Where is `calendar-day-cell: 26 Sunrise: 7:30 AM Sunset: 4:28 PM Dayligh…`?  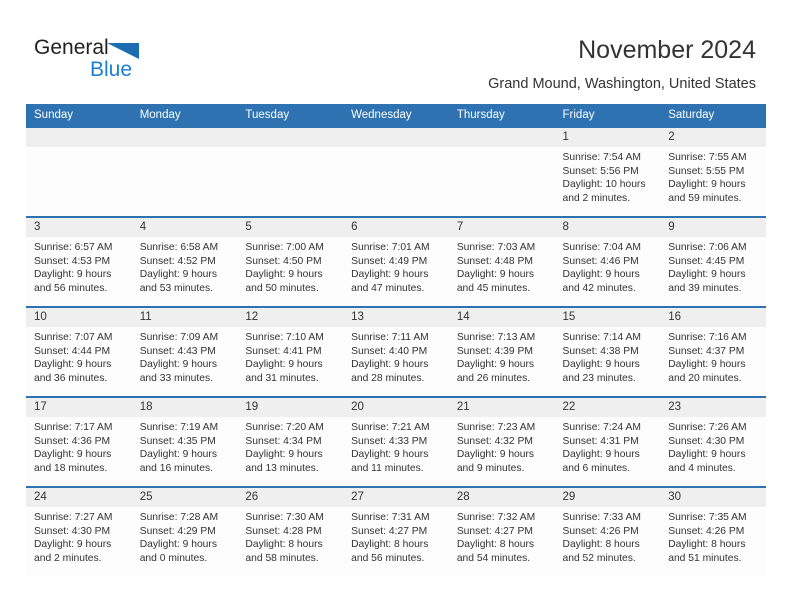
calendar-day-cell: 26 Sunrise: 7:30 AM Sunset: 4:28 PM Dayligh… is located at coordinates (290, 531).